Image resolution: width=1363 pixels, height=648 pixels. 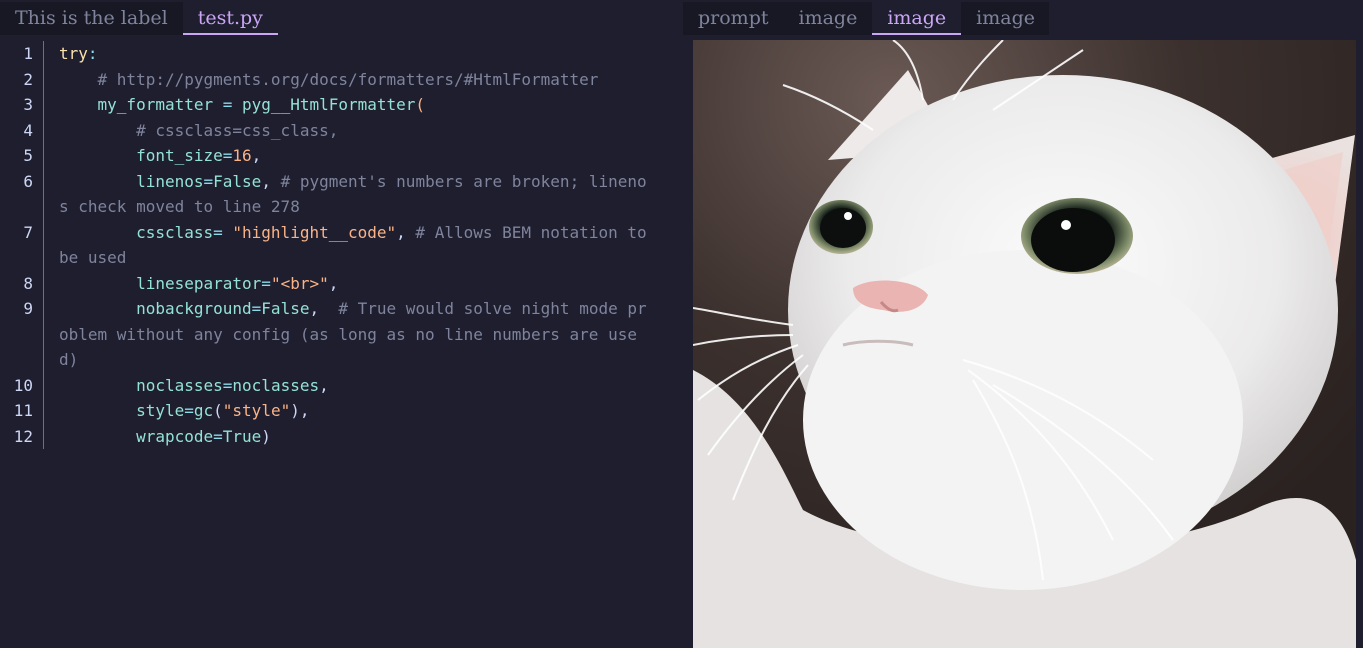 What do you see at coordinates (22, 245) in the screenshot?
I see `line-number: 7` at bounding box center [22, 245].